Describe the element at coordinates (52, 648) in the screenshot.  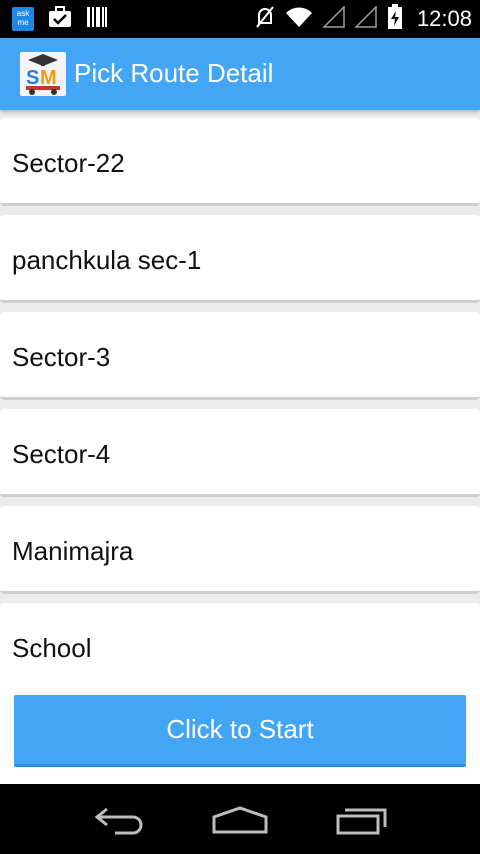
I see `route-label: School` at that location.